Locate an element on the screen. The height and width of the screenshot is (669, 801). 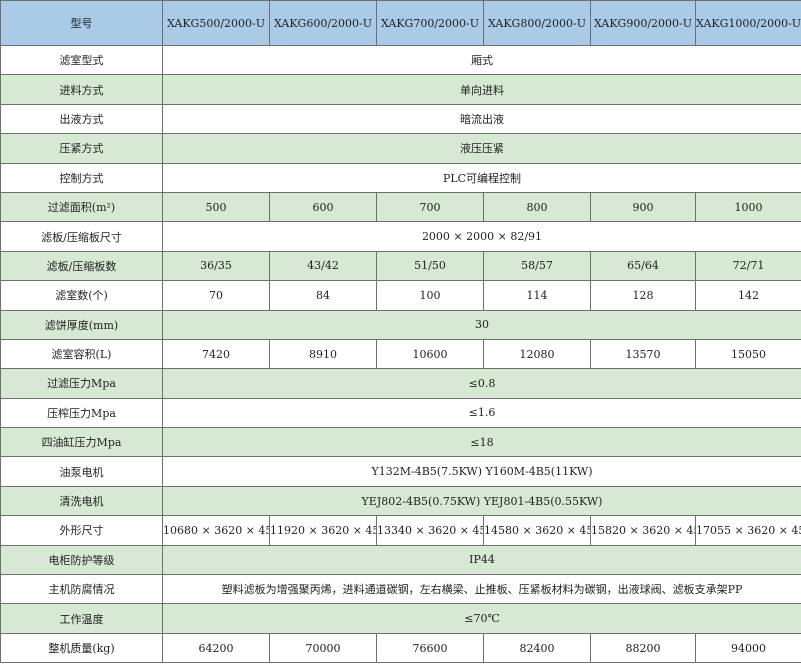
value-cell: 64200 is located at coordinates (216, 648).